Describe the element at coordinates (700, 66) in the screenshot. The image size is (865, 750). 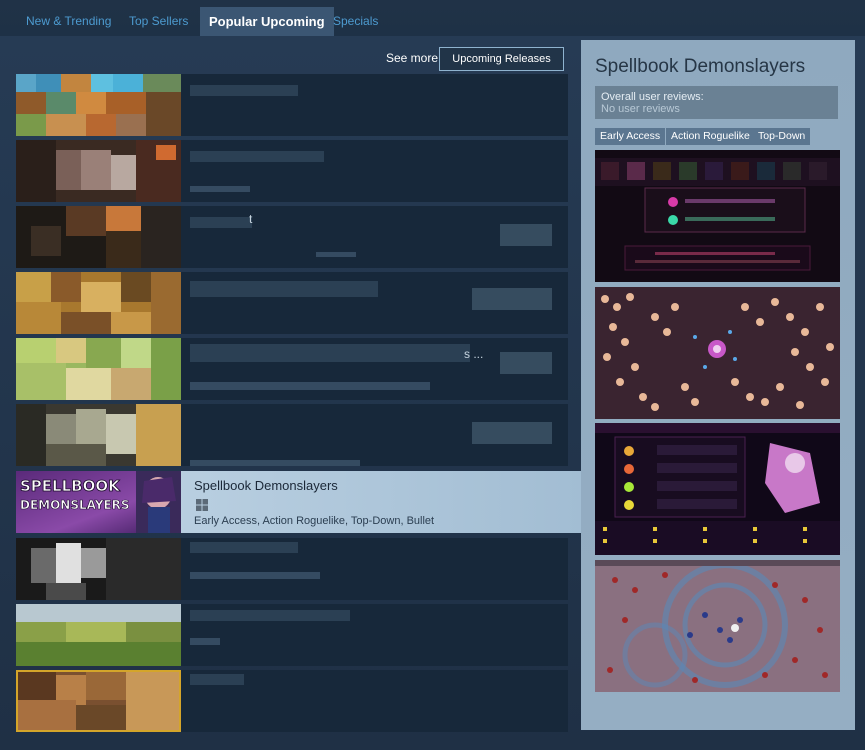
I see `preview-title: Spellbook Demonslayers` at that location.